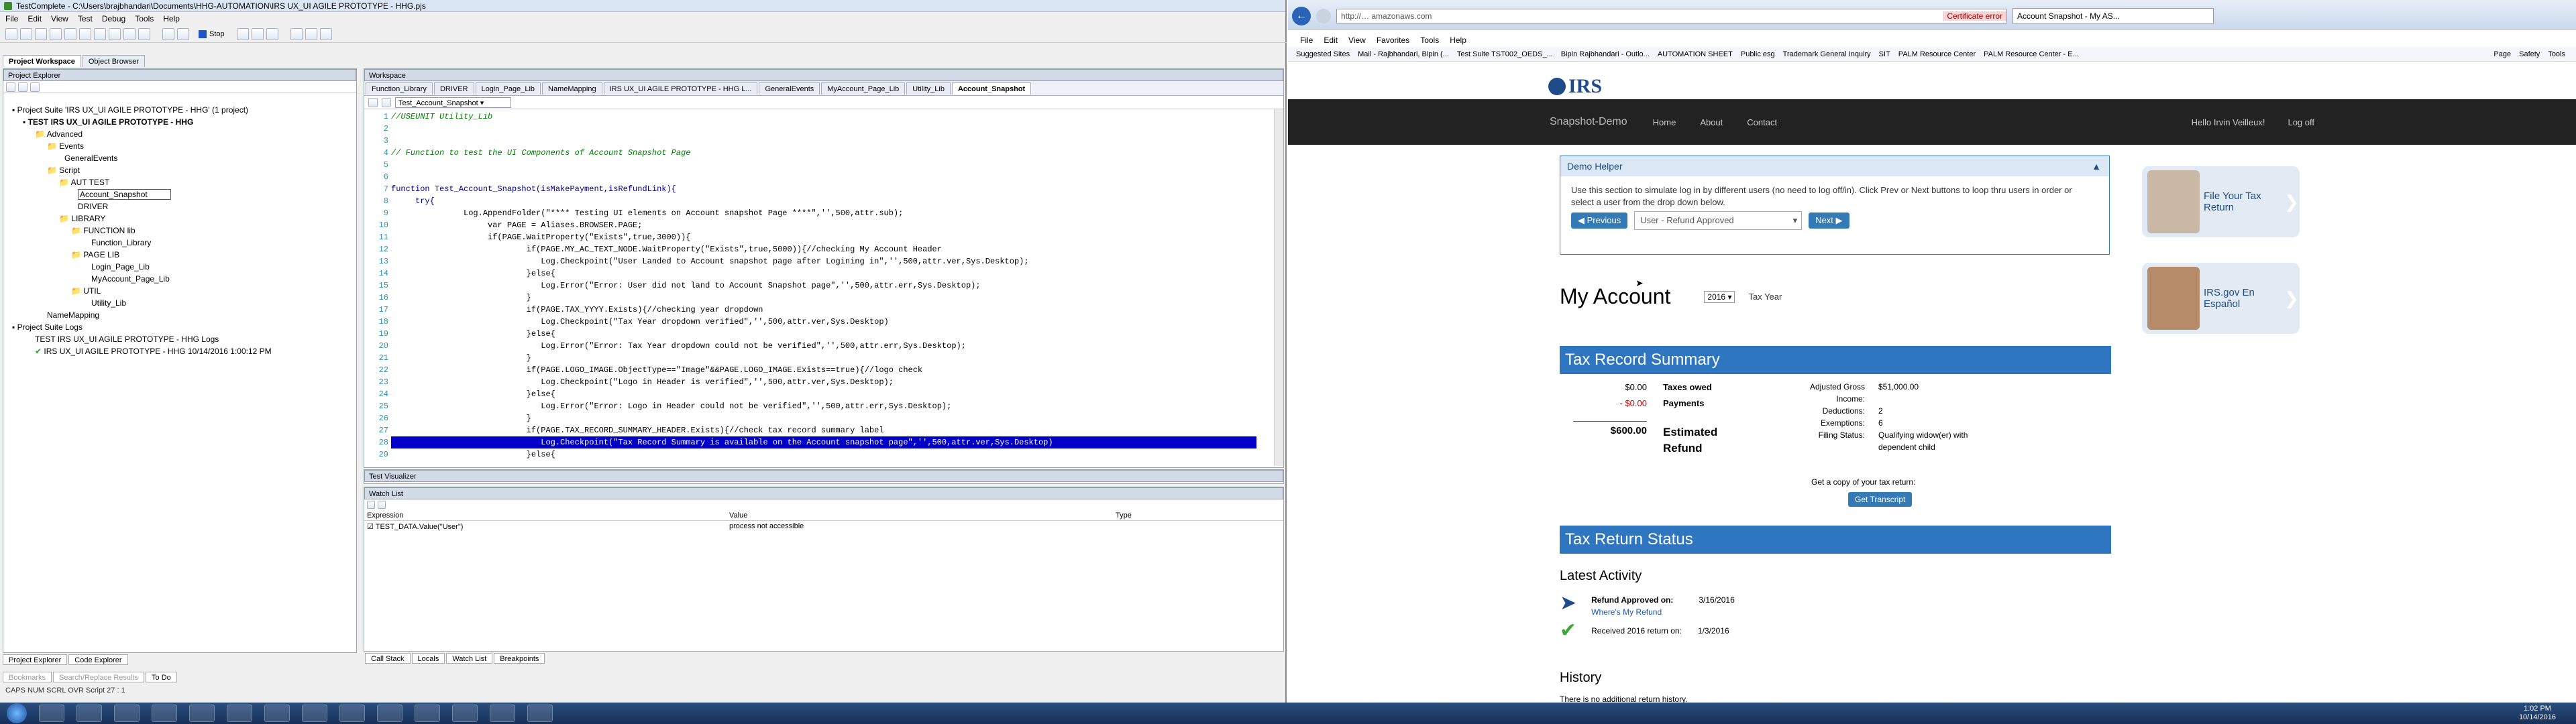  What do you see at coordinates (239, 713) in the screenshot?
I see `word-taskbar-icon` at bounding box center [239, 713].